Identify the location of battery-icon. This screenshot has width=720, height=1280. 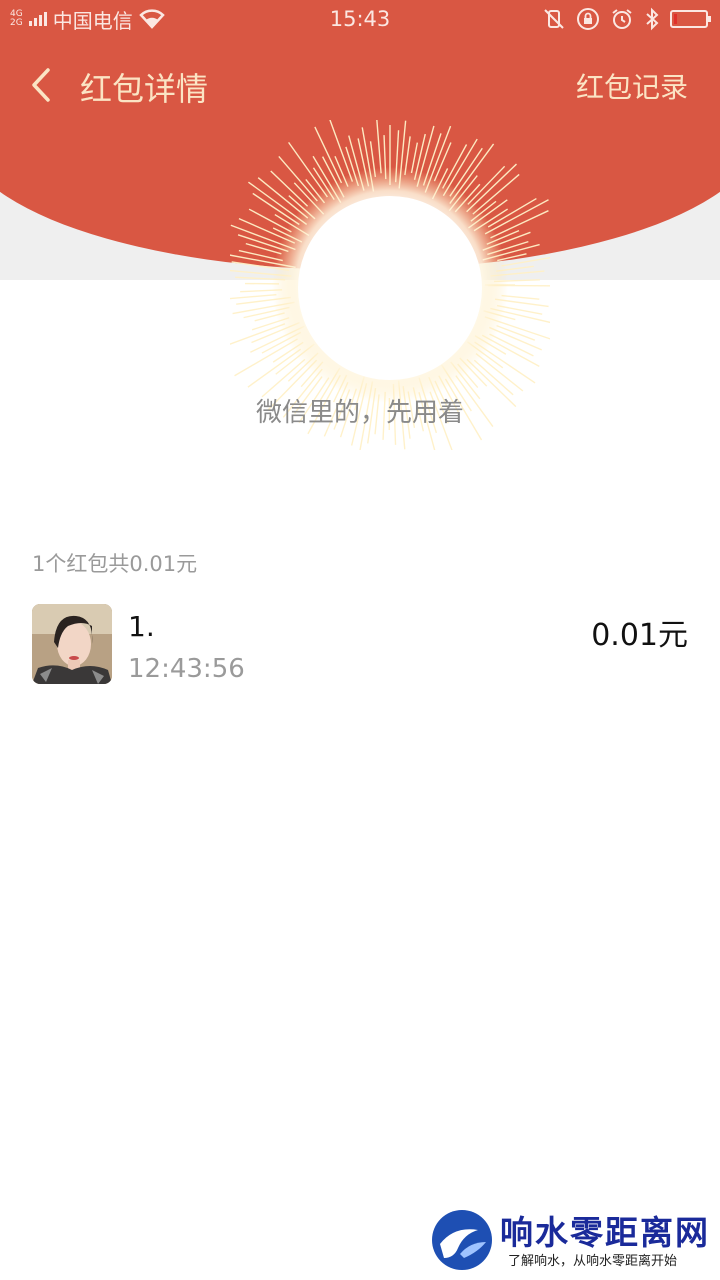
(690, 19).